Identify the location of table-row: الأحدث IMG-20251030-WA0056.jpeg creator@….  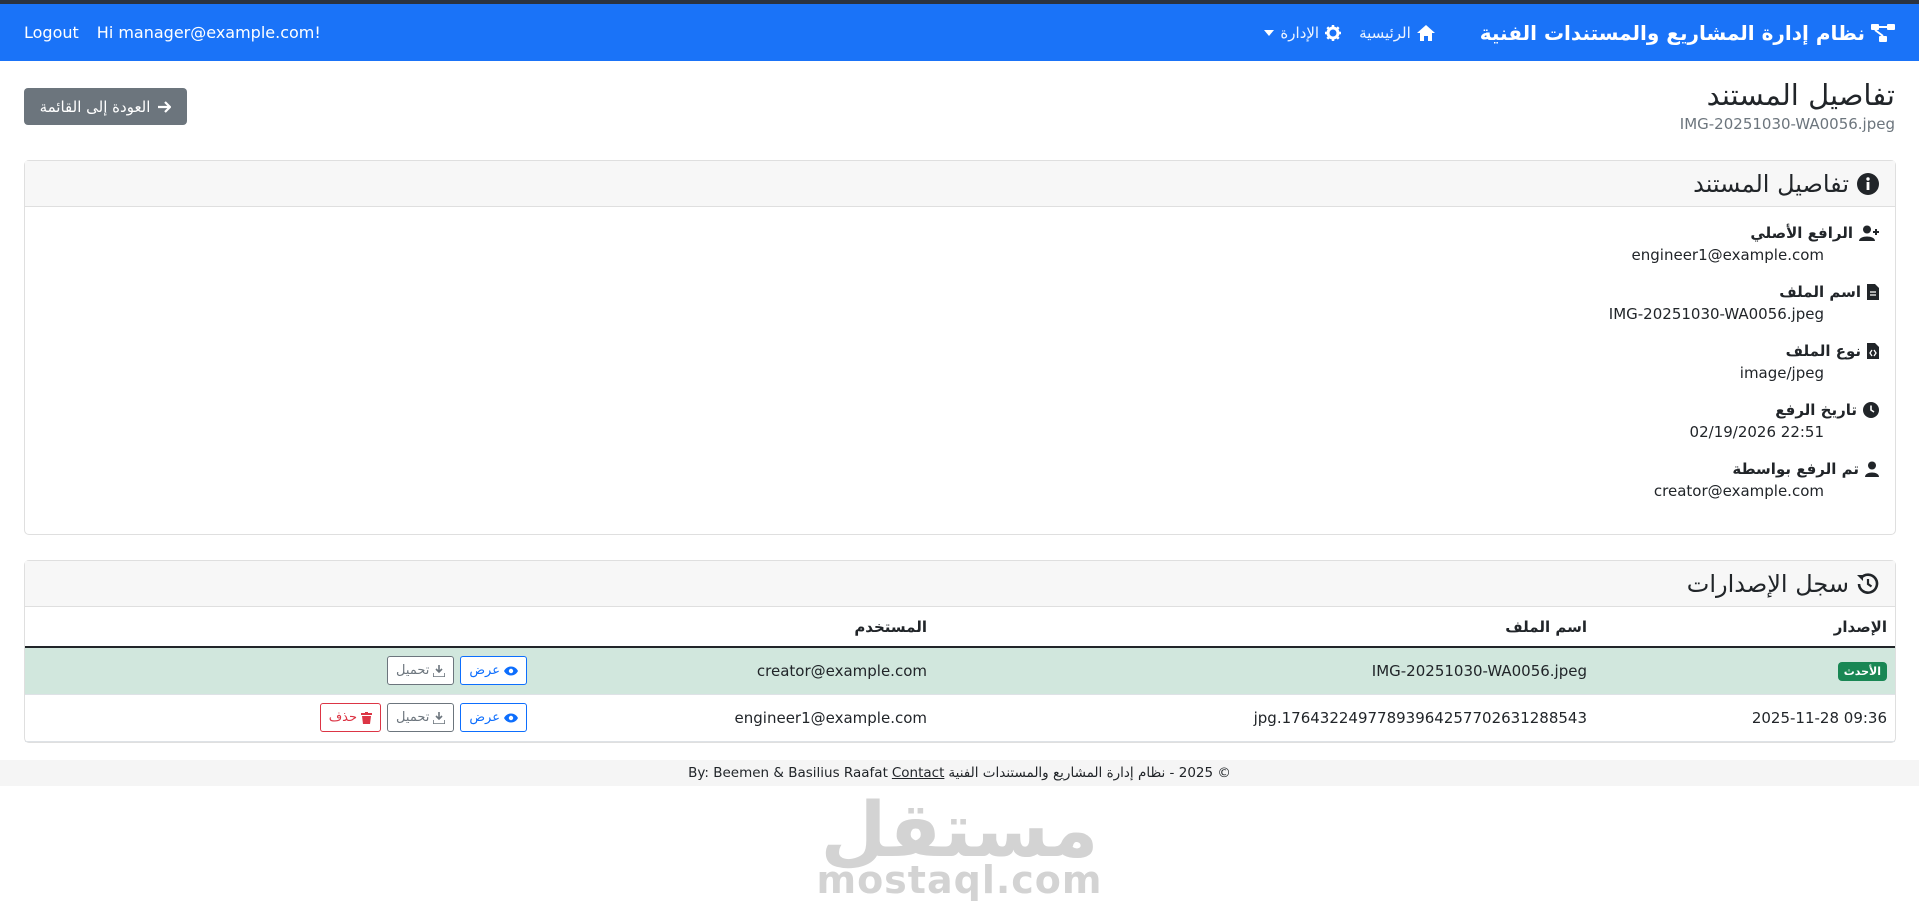
(960, 671).